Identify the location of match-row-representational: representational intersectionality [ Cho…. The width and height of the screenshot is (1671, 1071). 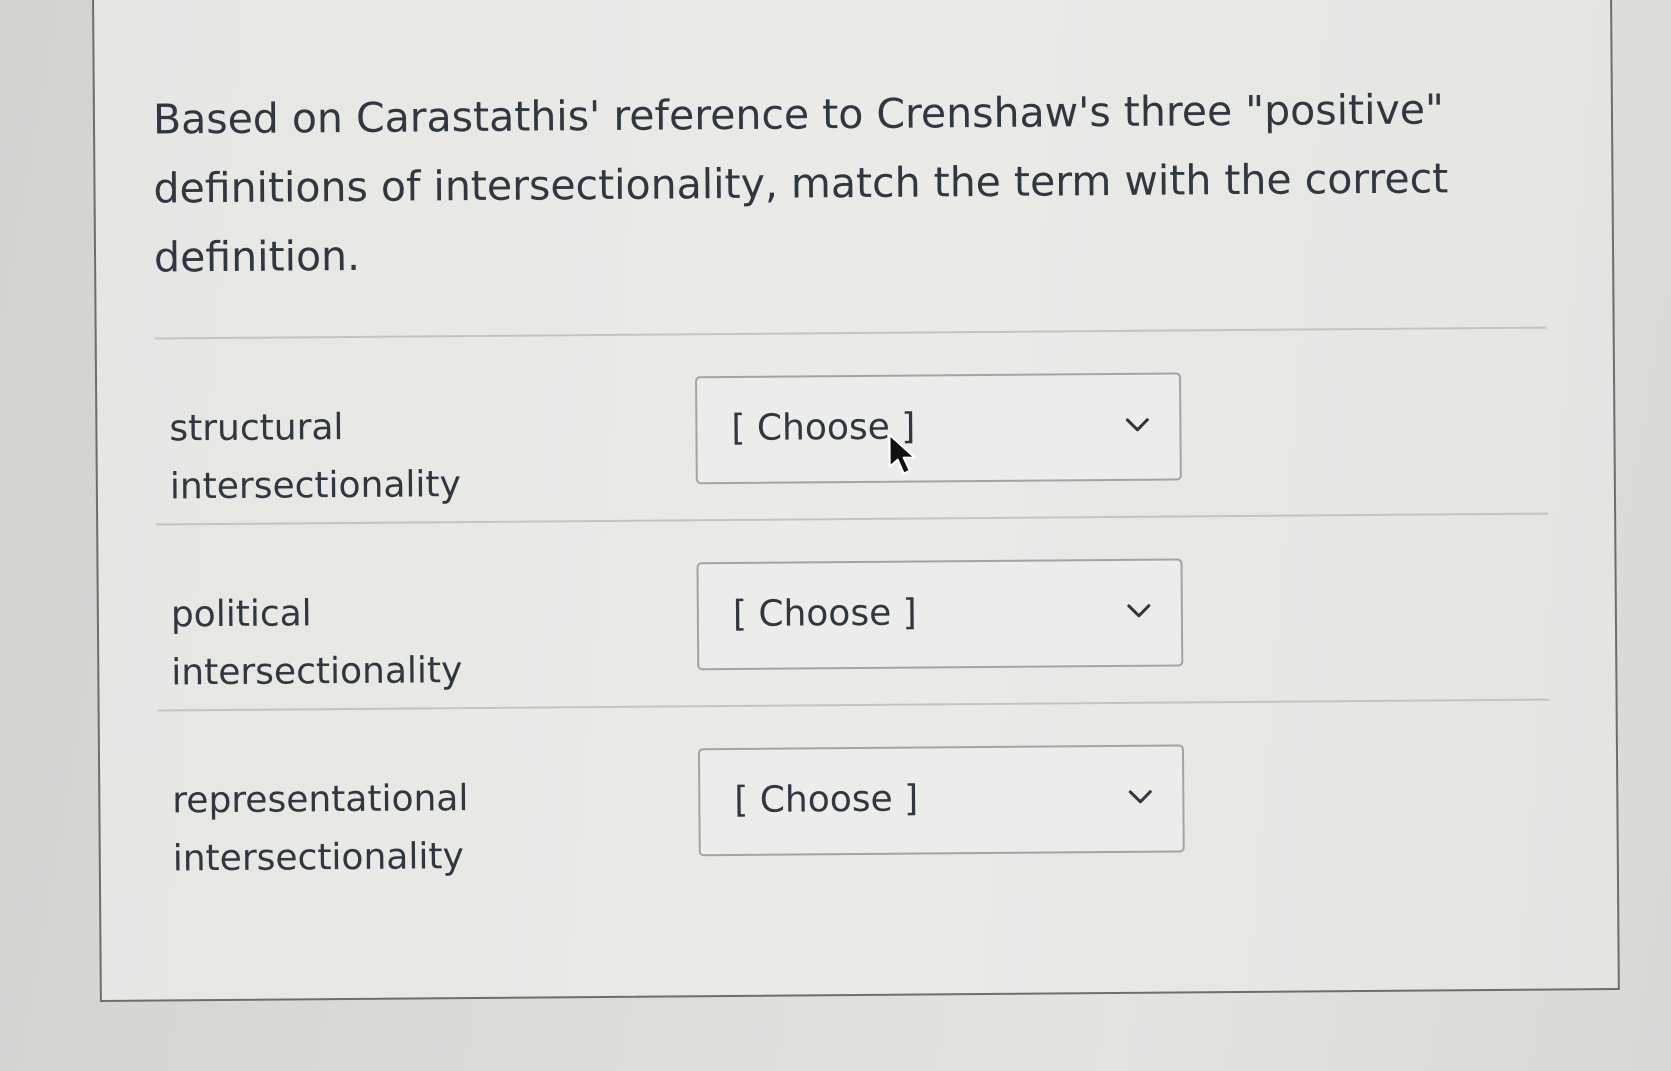
(854, 810).